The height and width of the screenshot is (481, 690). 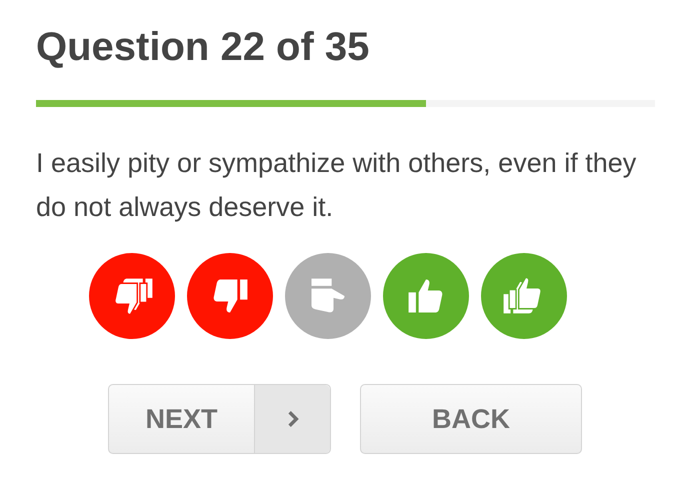 I want to click on chevron-right-icon, so click(x=293, y=419).